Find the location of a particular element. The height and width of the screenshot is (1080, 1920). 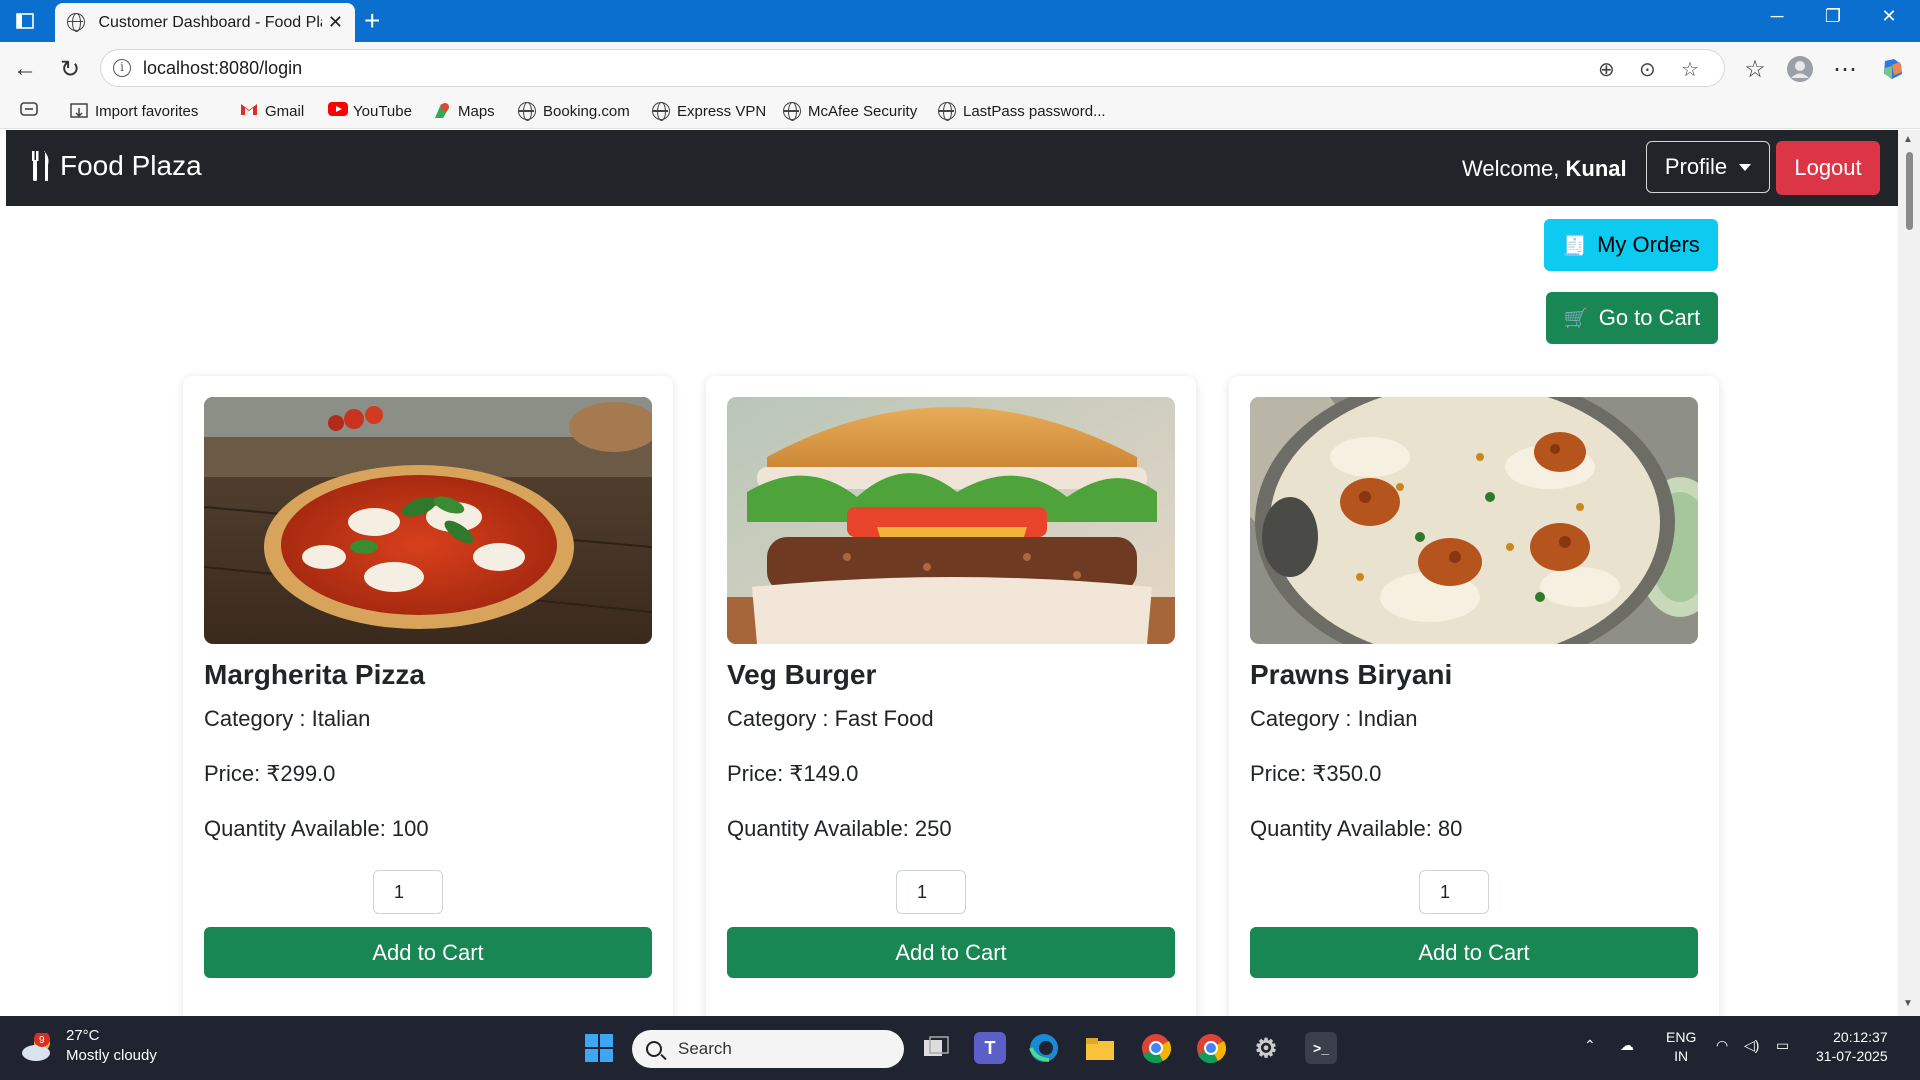

task-view-icon is located at coordinates (936, 1048).